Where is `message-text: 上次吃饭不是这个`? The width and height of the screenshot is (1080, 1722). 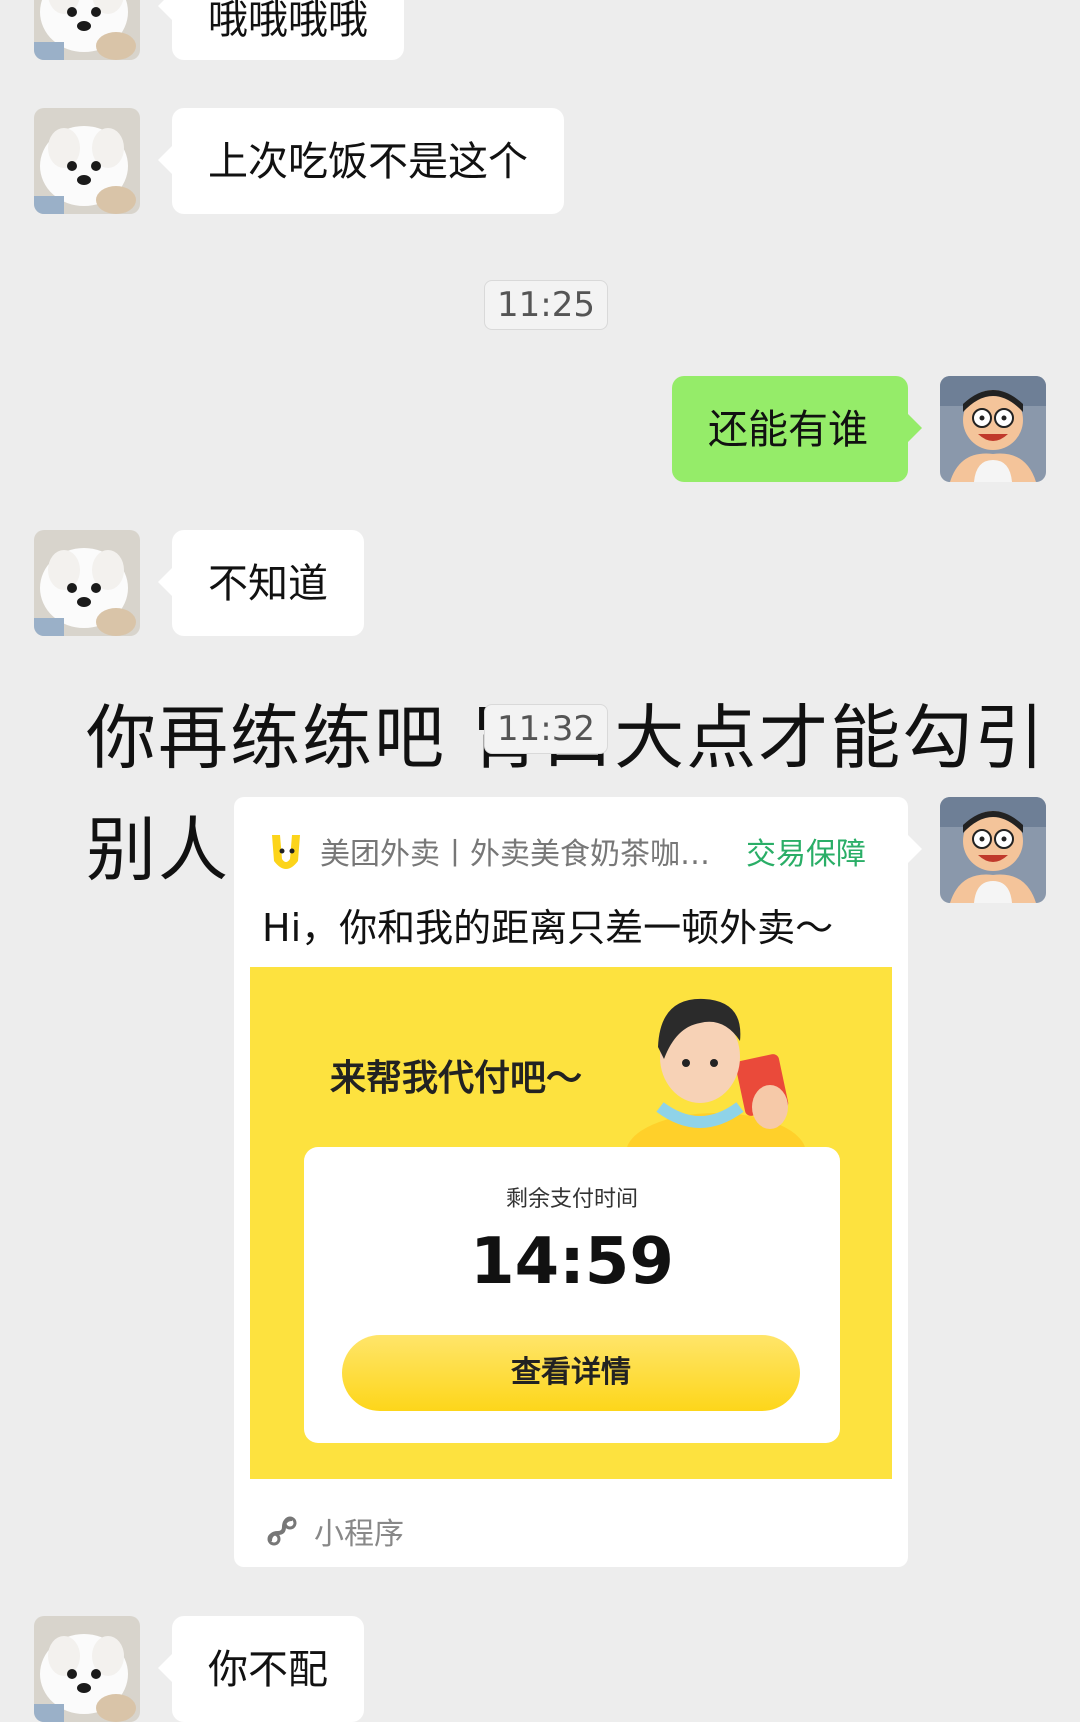 message-text: 上次吃饭不是这个 is located at coordinates (368, 162).